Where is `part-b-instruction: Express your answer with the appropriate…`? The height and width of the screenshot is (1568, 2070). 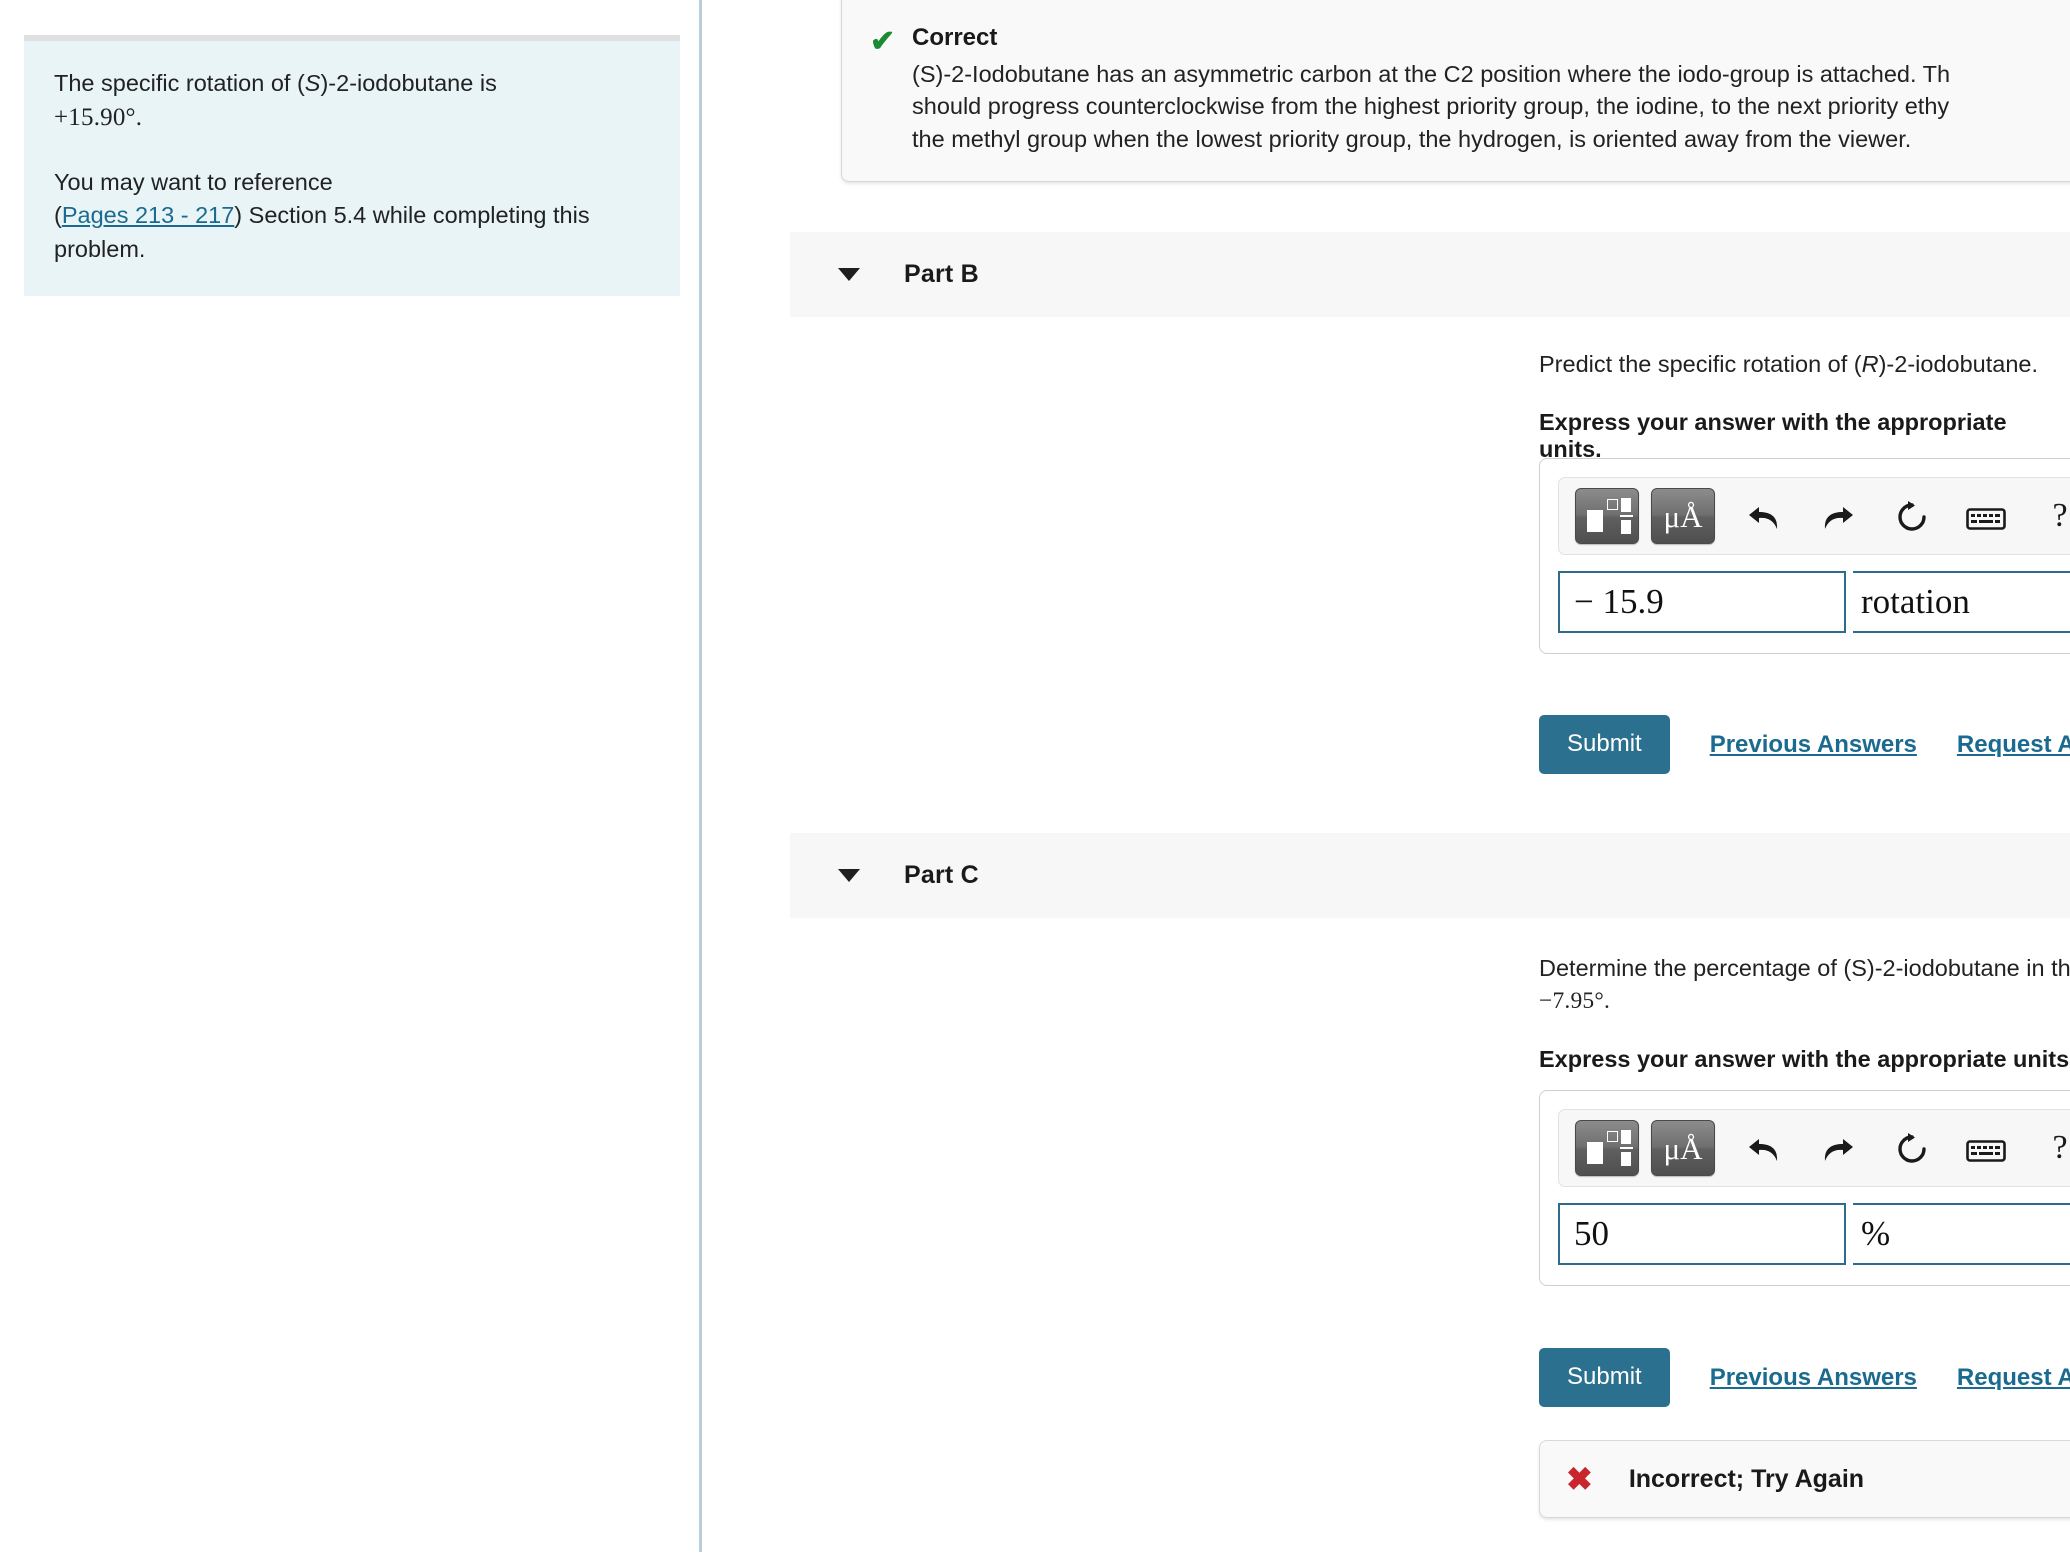 part-b-instruction: Express your answer with the appropriate… is located at coordinates (1773, 435).